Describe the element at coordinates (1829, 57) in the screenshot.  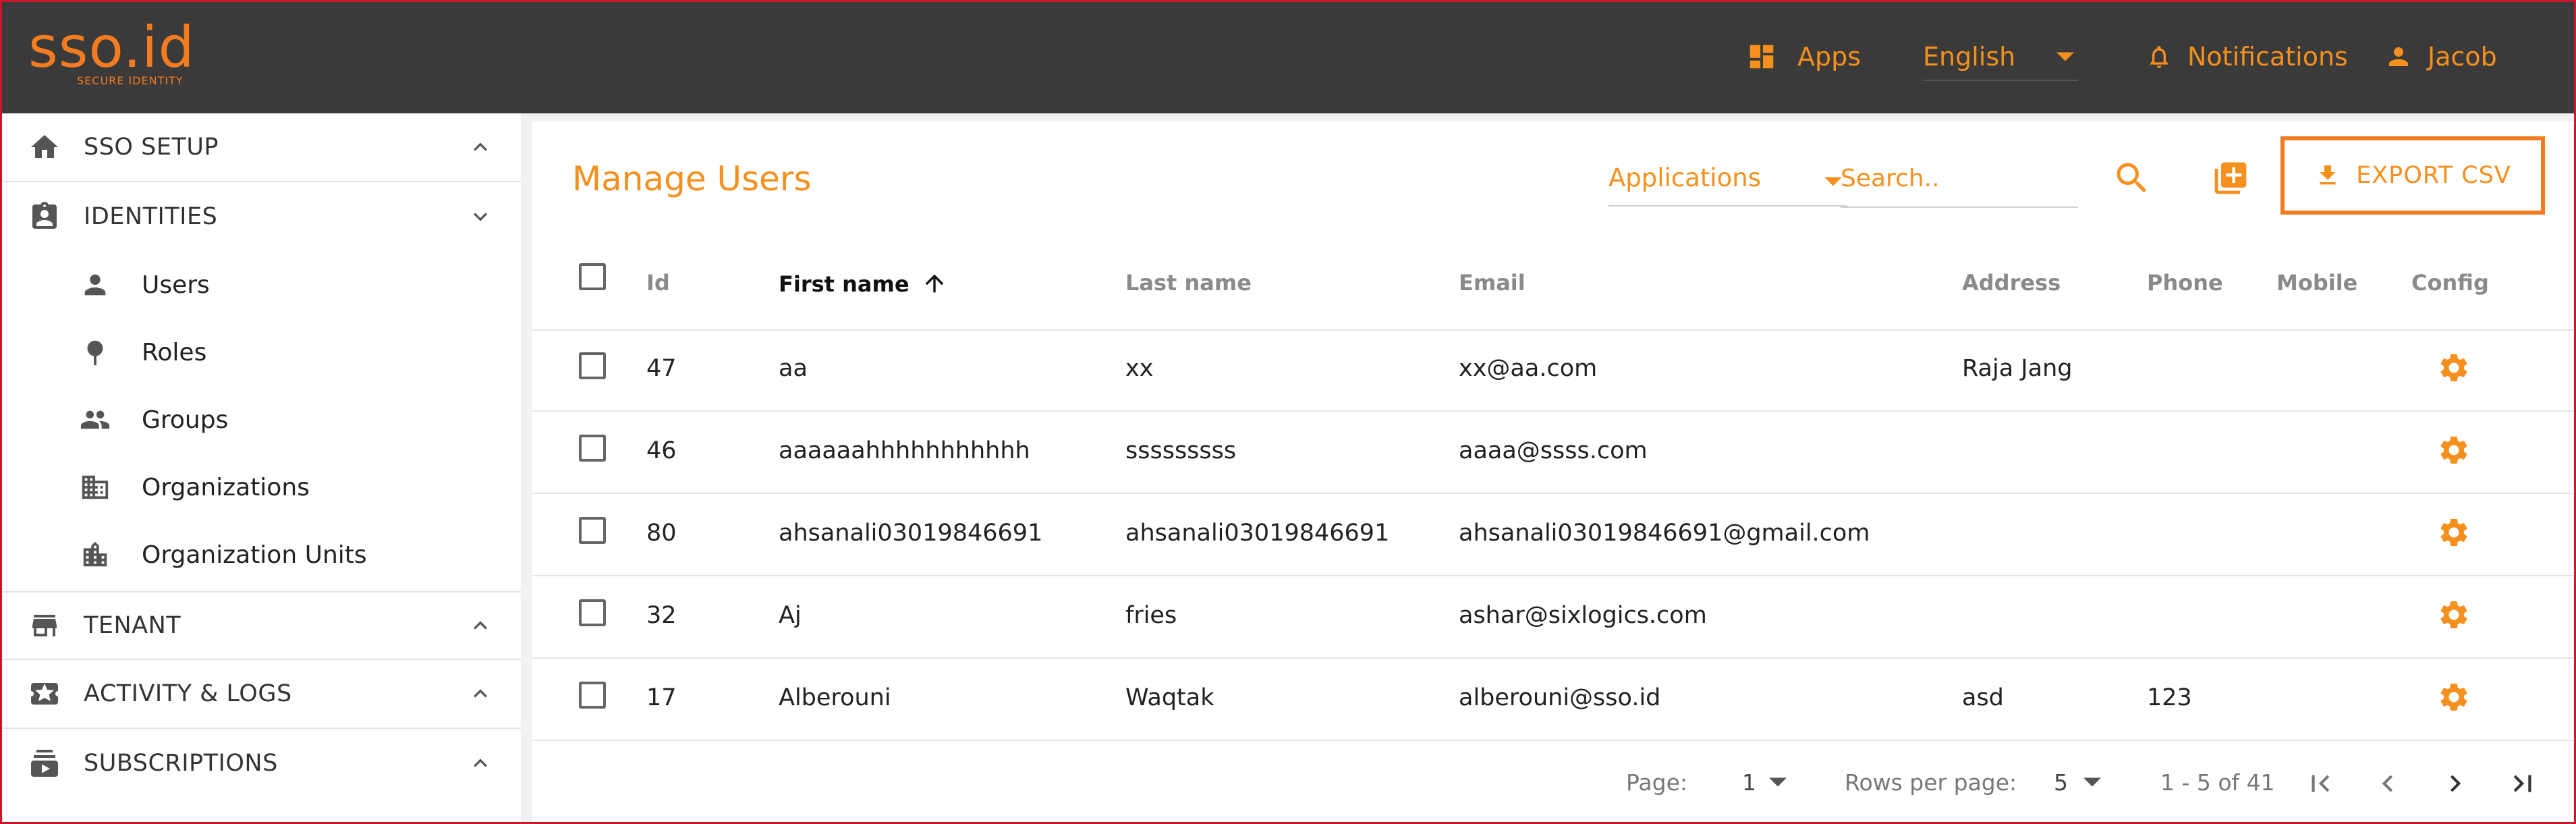
I see `apps-label: Apps` at that location.